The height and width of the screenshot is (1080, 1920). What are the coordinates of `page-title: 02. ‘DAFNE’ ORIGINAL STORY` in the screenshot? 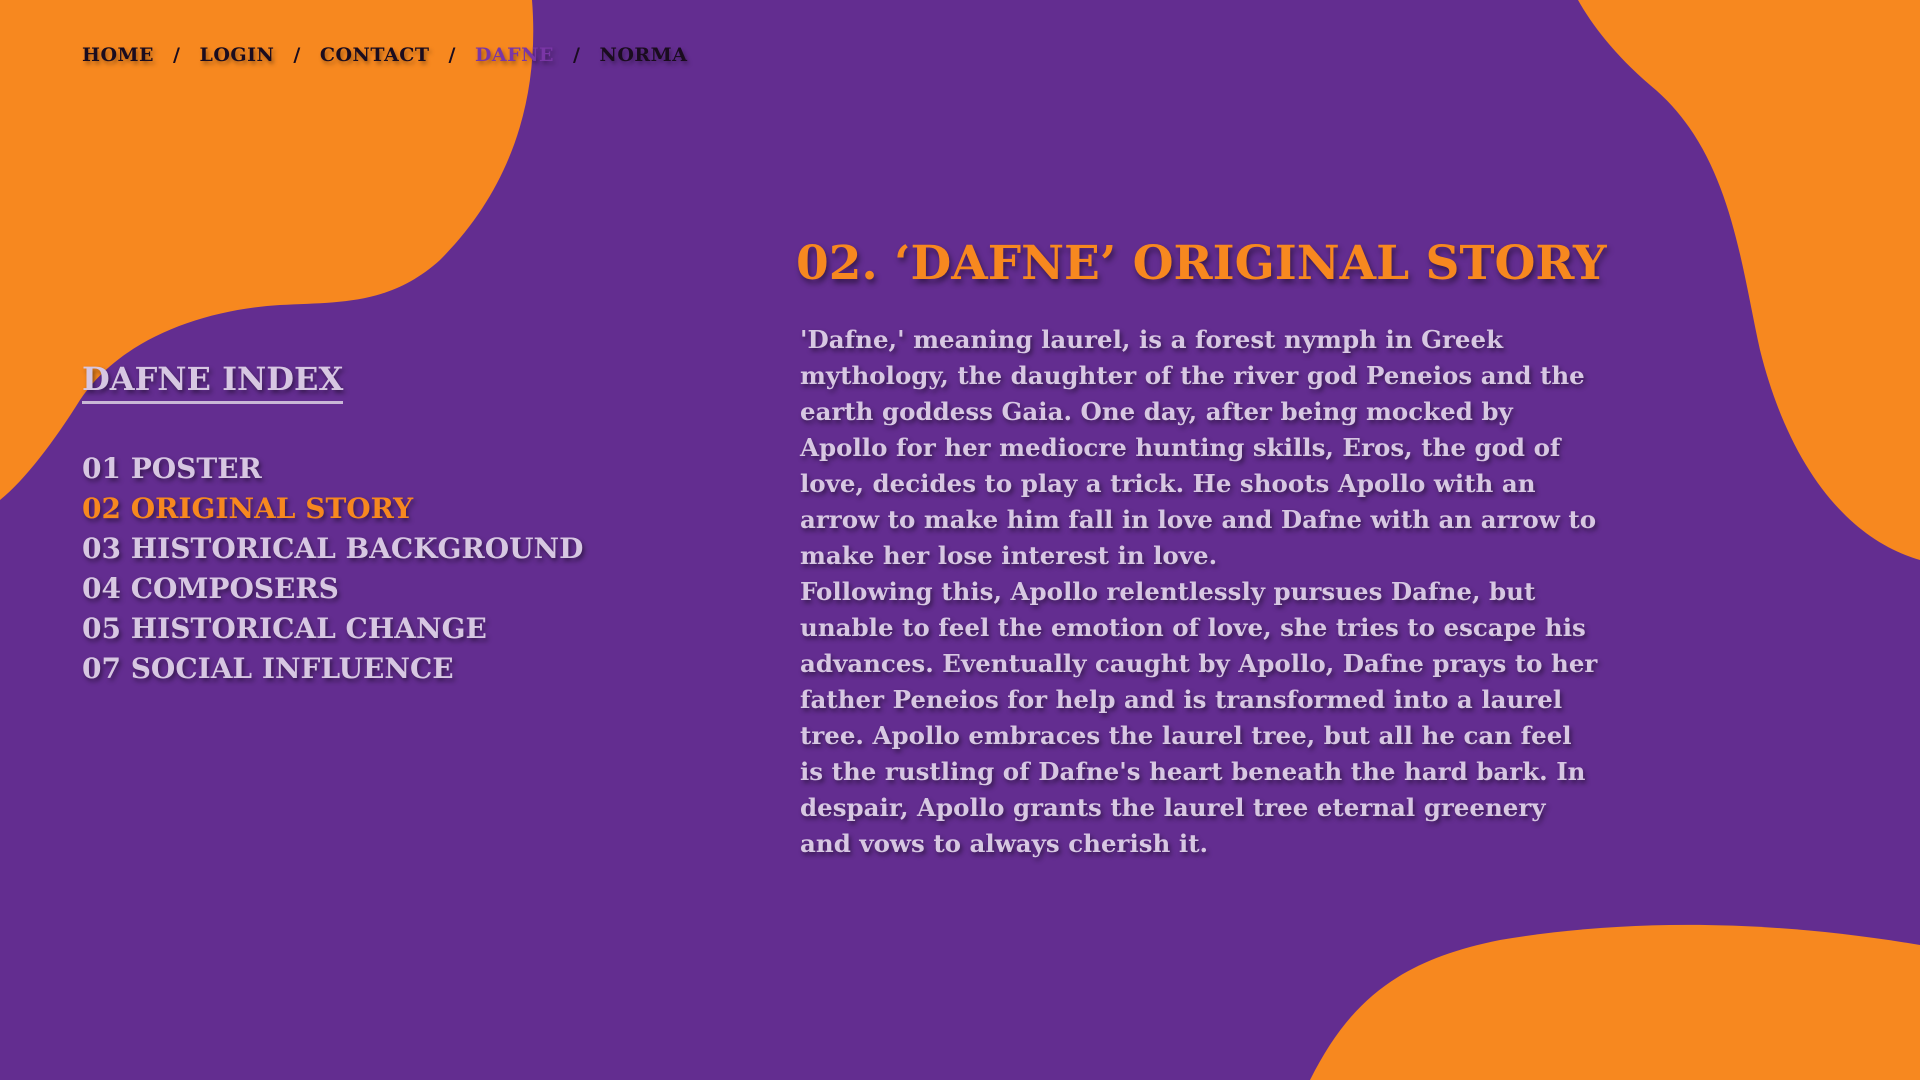 It's located at (1201, 263).